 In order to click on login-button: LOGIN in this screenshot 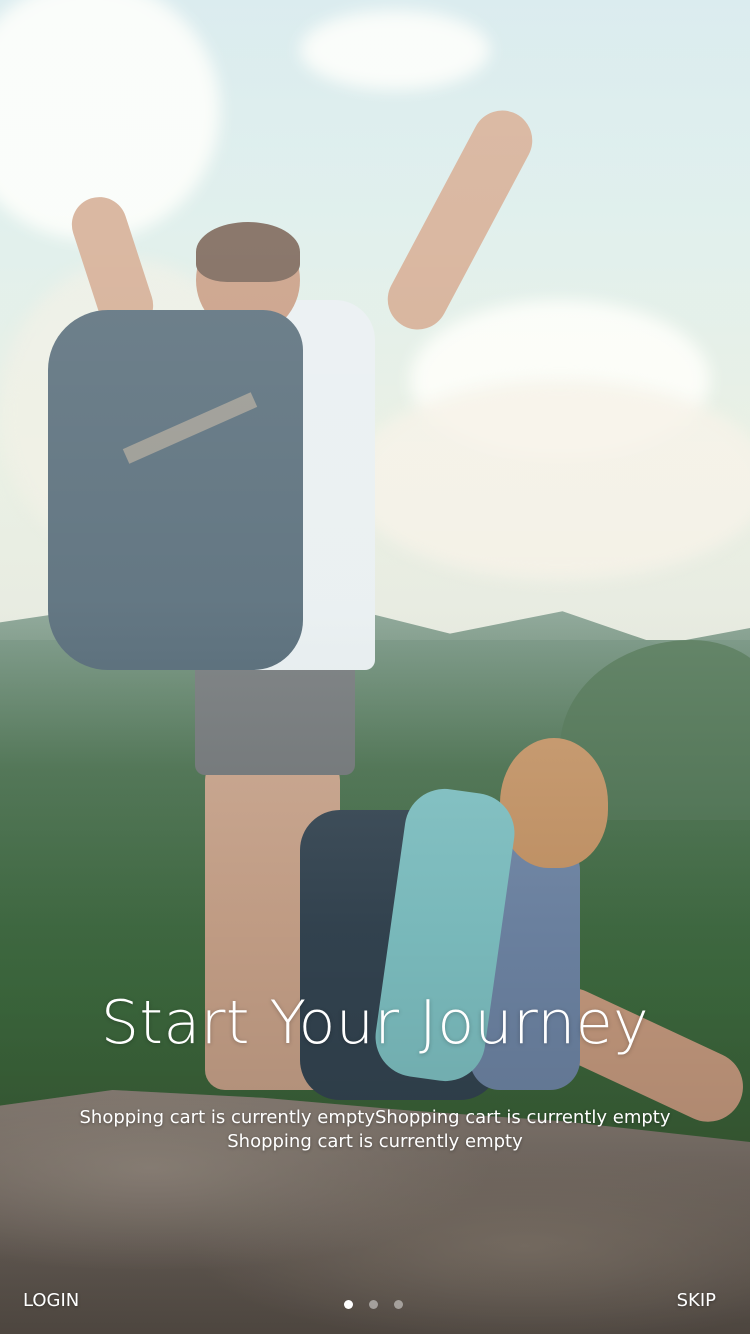, I will do `click(51, 1300)`.